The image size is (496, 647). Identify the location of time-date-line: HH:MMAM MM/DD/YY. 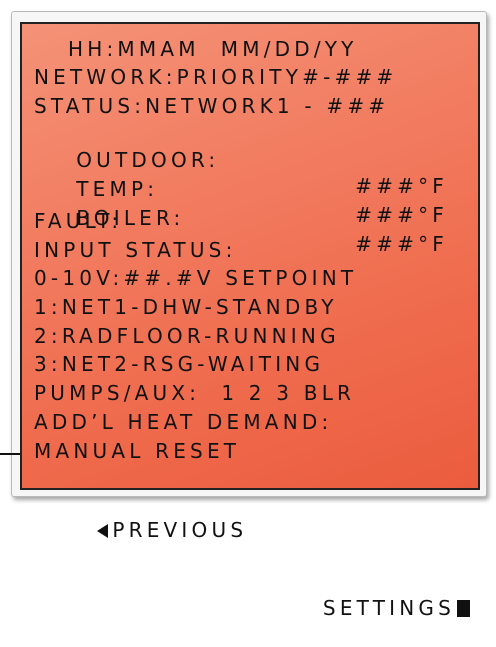
(213, 49).